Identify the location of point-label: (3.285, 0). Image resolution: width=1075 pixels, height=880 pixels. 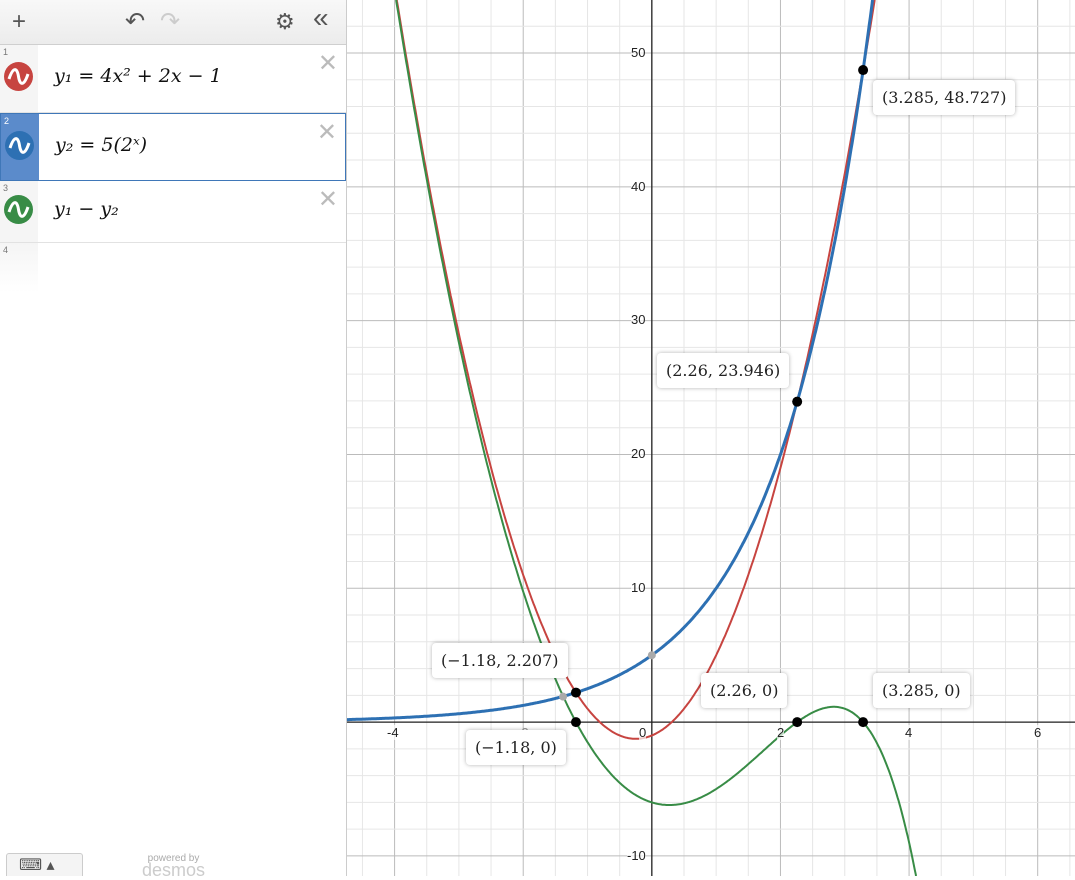
(921, 690).